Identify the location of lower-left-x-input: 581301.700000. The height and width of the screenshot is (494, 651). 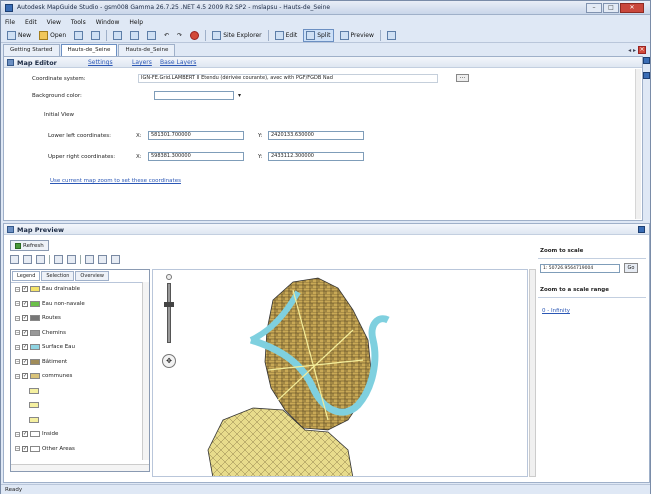
(196, 135).